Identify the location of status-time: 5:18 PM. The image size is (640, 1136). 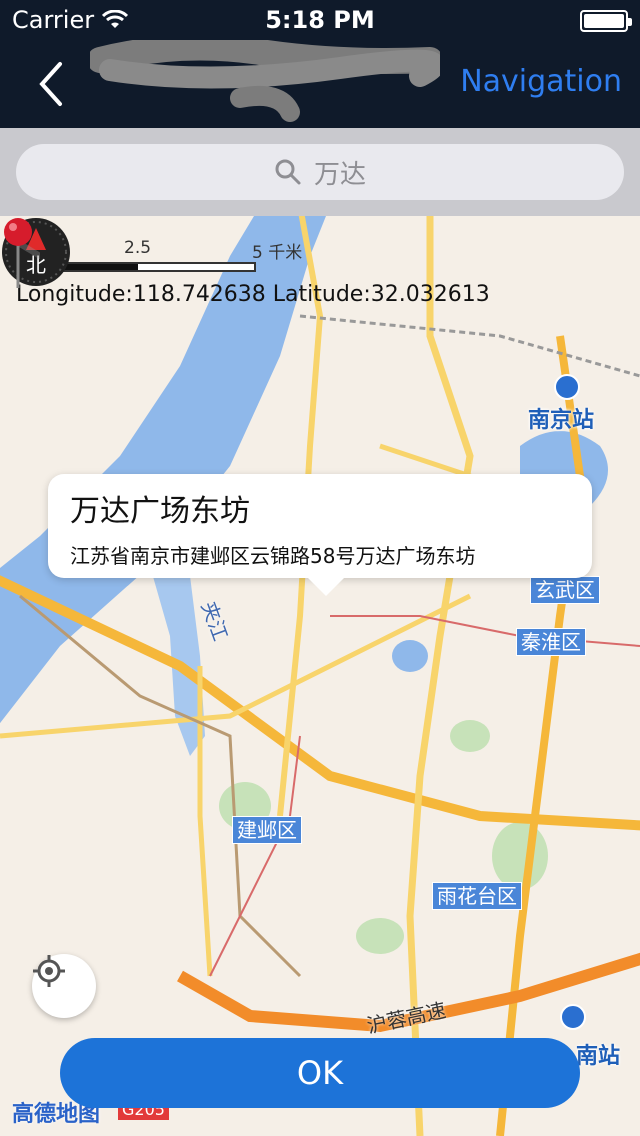
(320, 20).